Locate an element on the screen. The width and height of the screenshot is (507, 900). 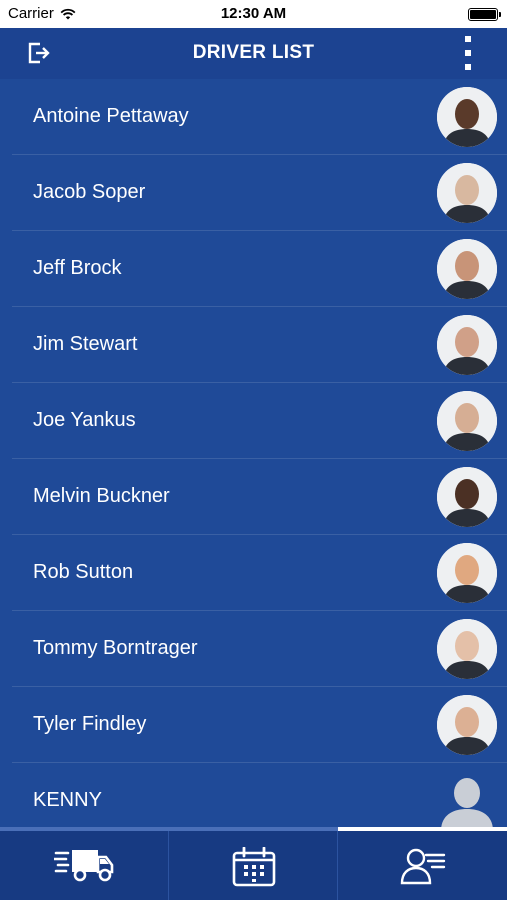
tab-bar is located at coordinates (253, 863).